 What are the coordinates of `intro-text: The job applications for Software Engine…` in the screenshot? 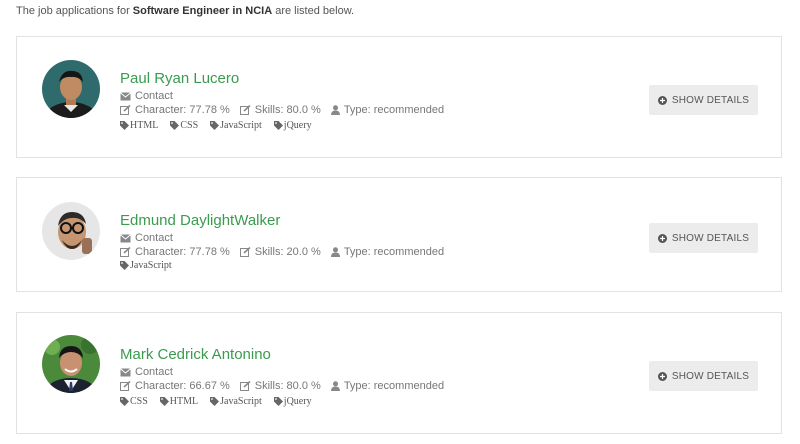 It's located at (185, 11).